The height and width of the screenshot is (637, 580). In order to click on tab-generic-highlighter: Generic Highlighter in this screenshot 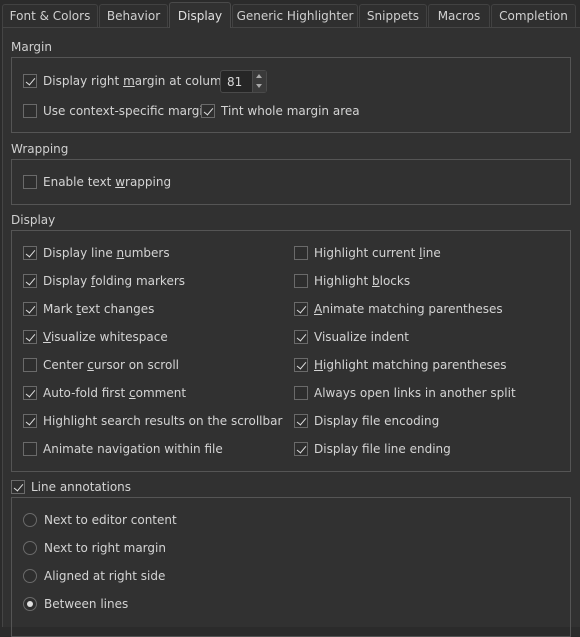, I will do `click(295, 15)`.